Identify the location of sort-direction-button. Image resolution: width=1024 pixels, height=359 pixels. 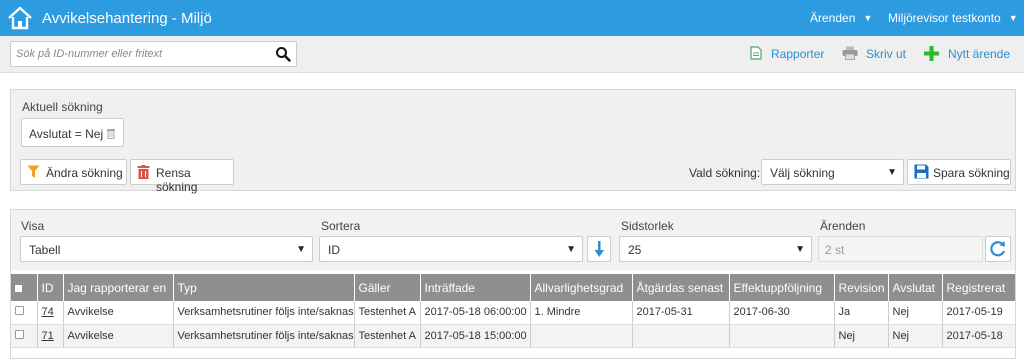
(599, 249).